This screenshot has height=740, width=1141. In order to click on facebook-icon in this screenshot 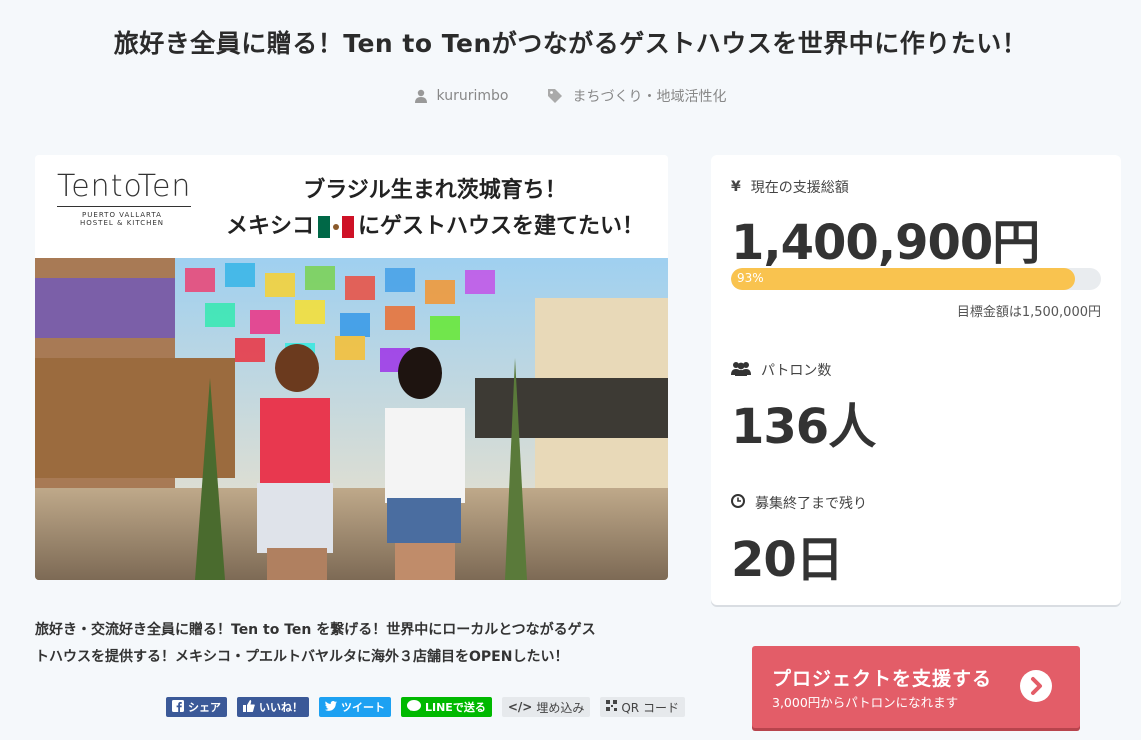, I will do `click(178, 707)`.